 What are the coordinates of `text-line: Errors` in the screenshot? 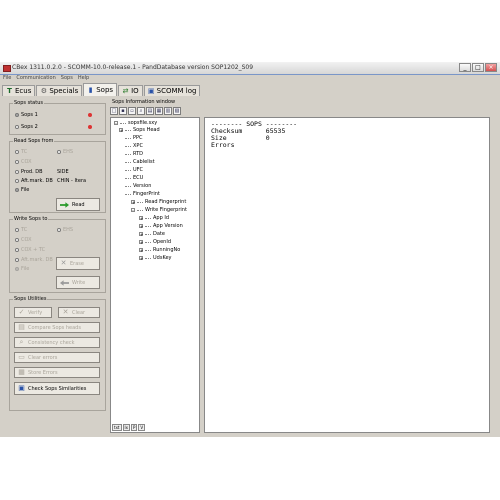 It's located at (223, 145).